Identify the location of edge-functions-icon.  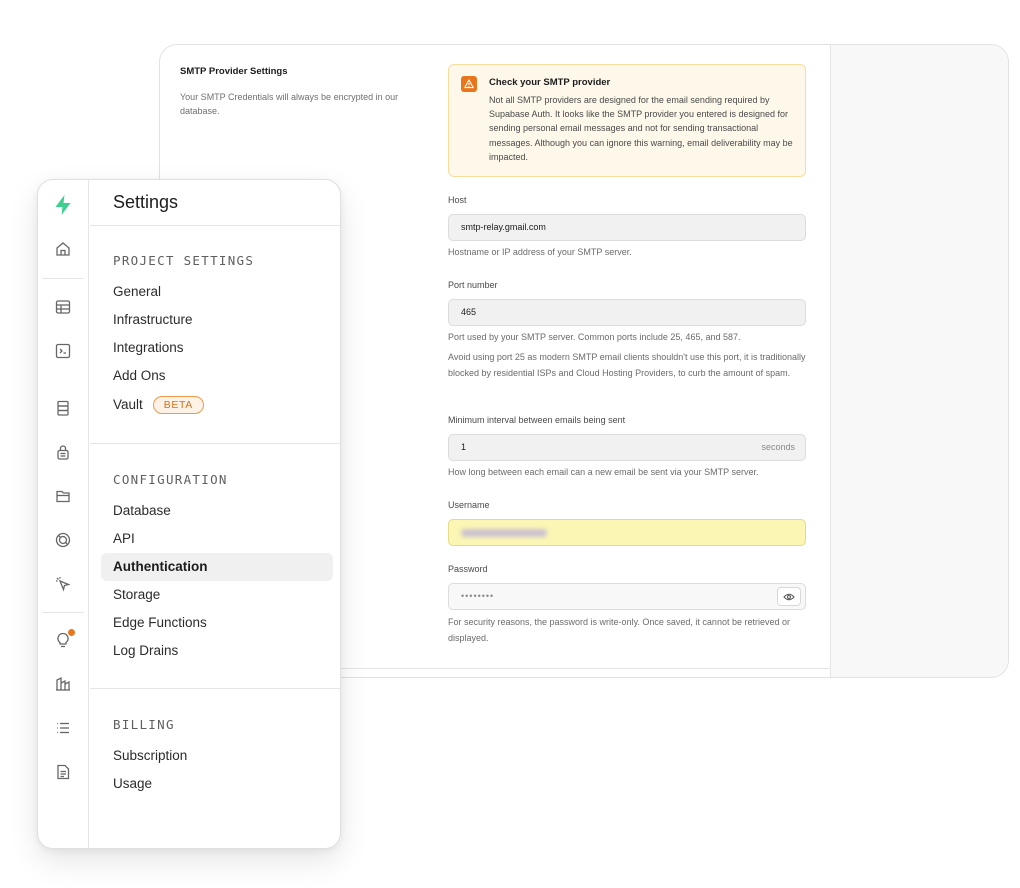
(63, 584).